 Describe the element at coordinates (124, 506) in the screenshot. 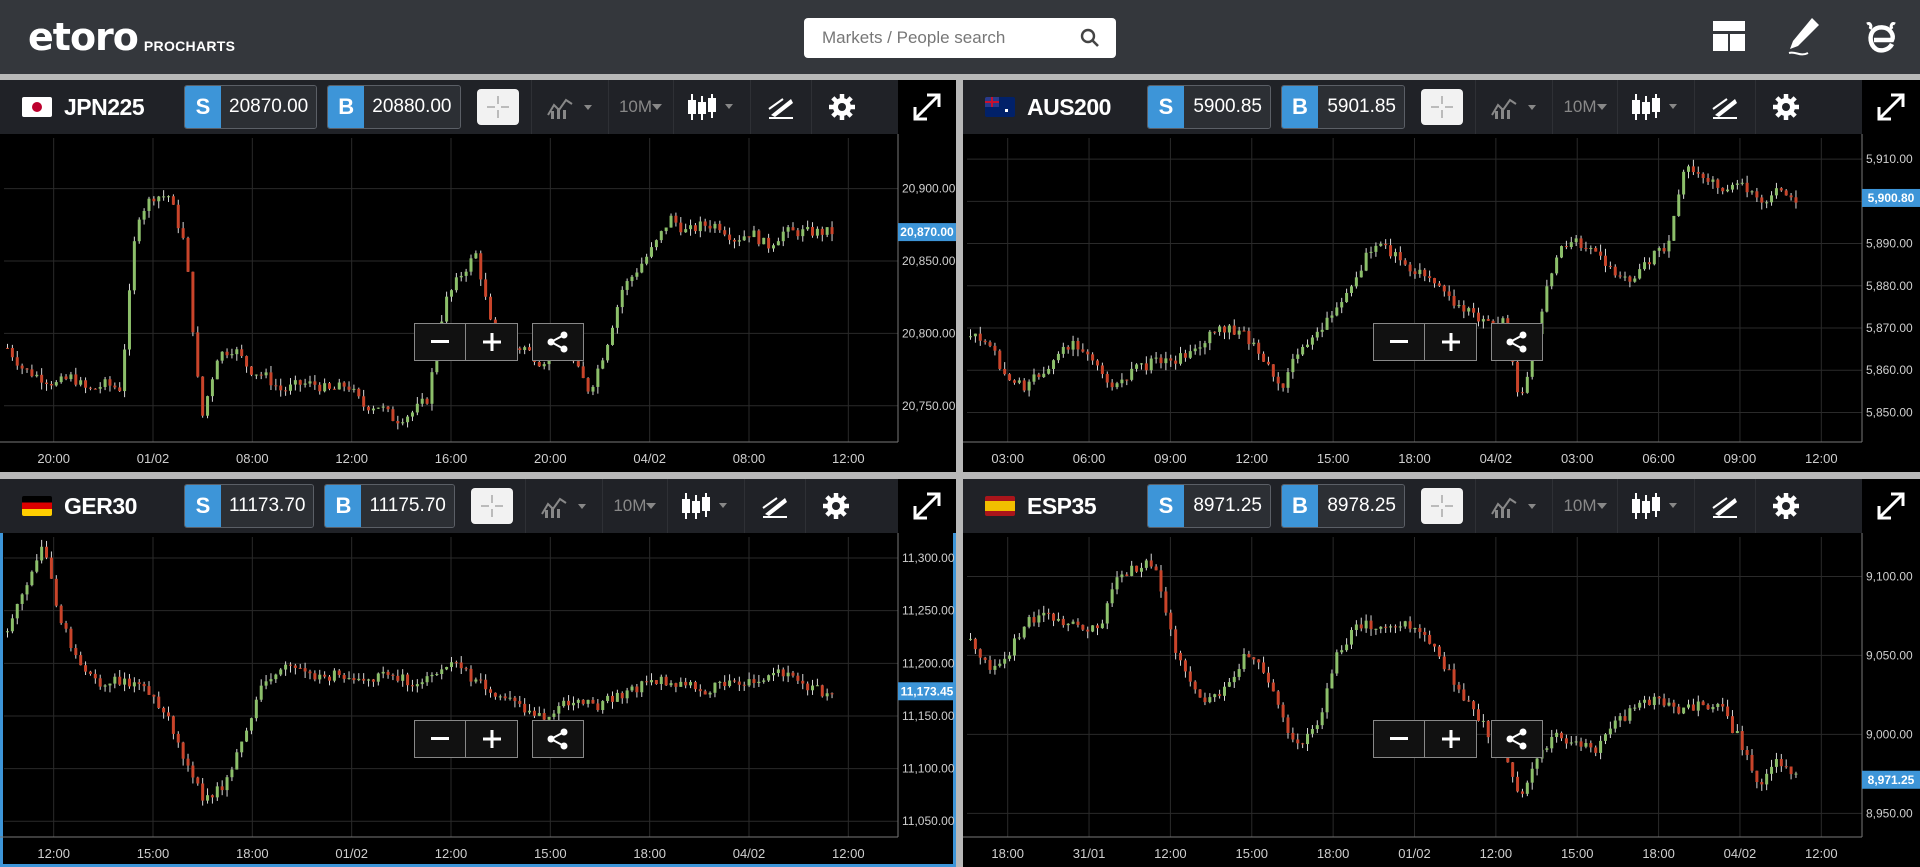

I see `instrument-symbol: GER30` at that location.